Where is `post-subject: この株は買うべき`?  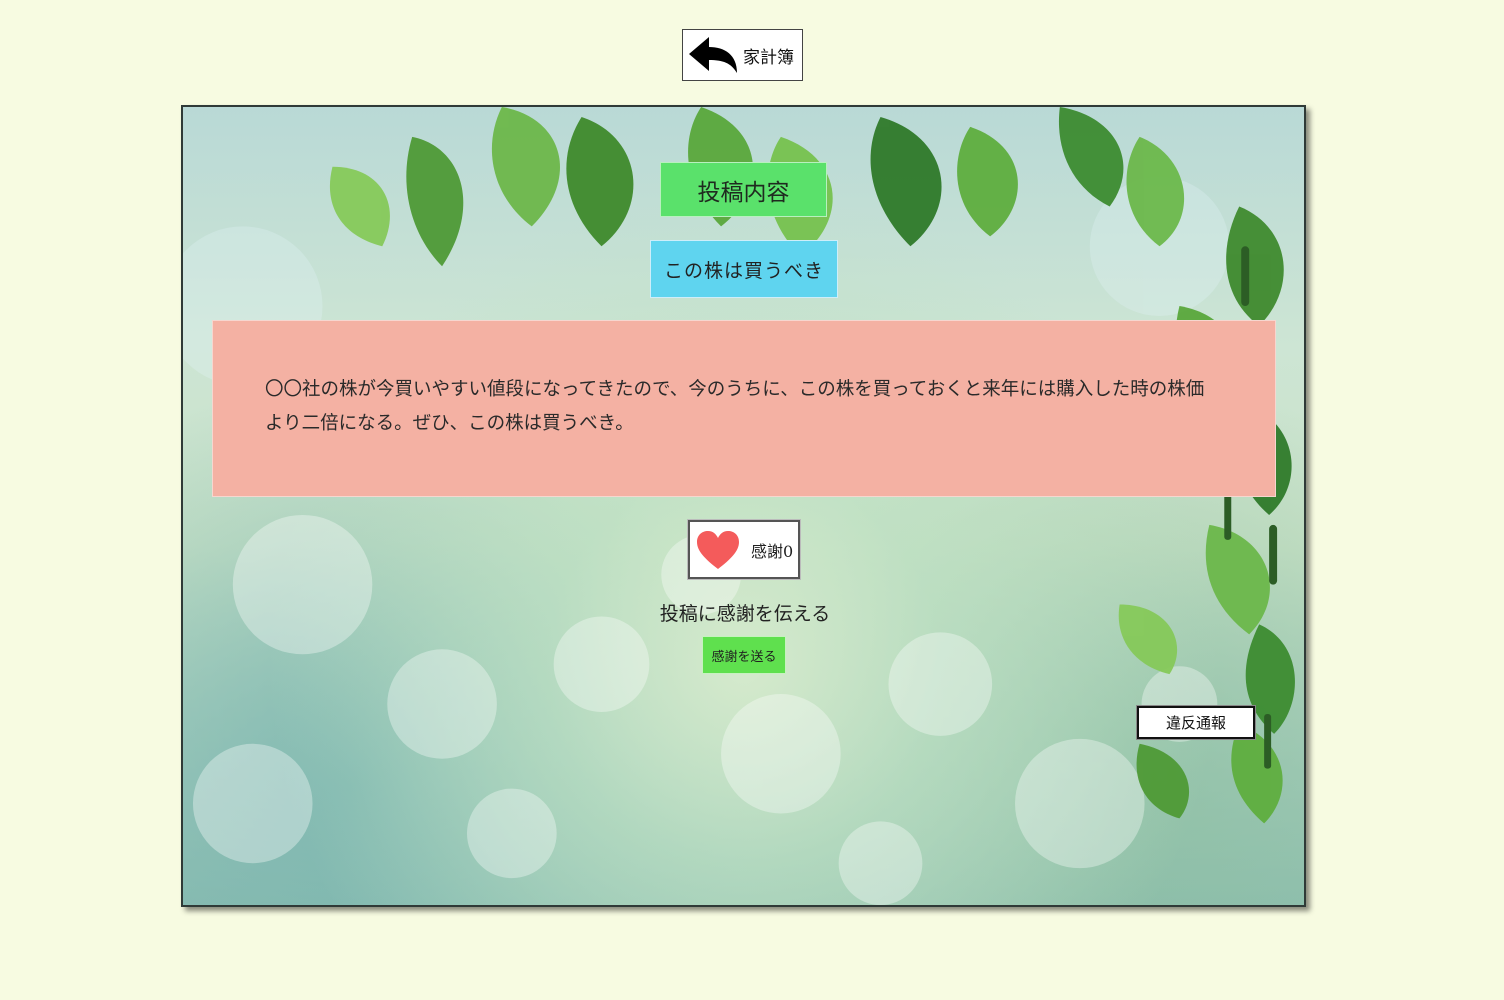 post-subject: この株は買うべき is located at coordinates (744, 269).